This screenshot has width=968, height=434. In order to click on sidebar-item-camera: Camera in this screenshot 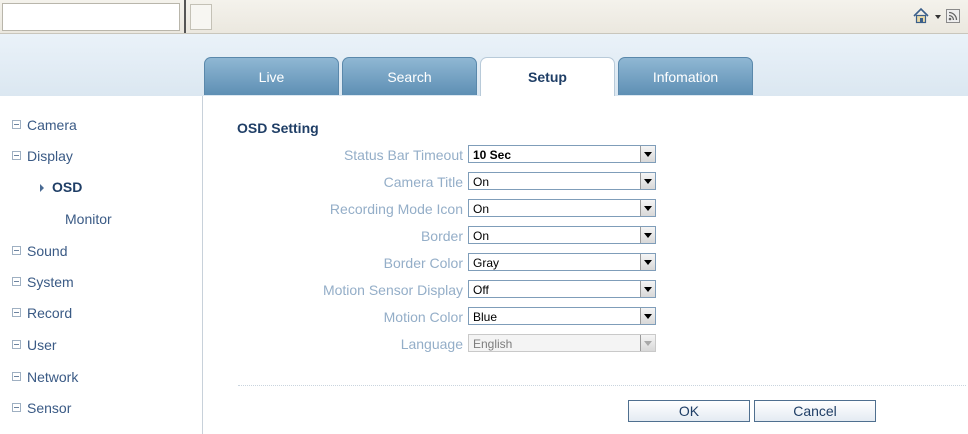, I will do `click(44, 125)`.